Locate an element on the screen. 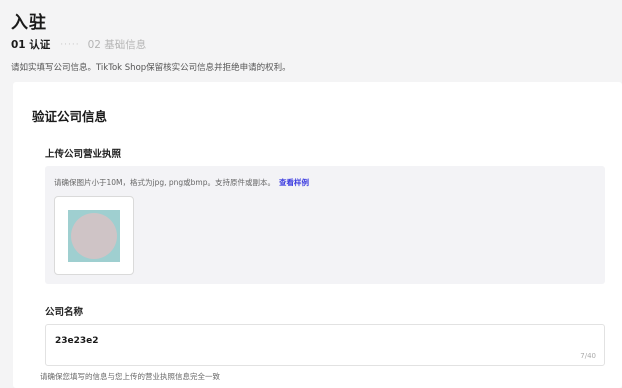 This screenshot has width=622, height=388. view-example-link: 查看样例 is located at coordinates (294, 182).